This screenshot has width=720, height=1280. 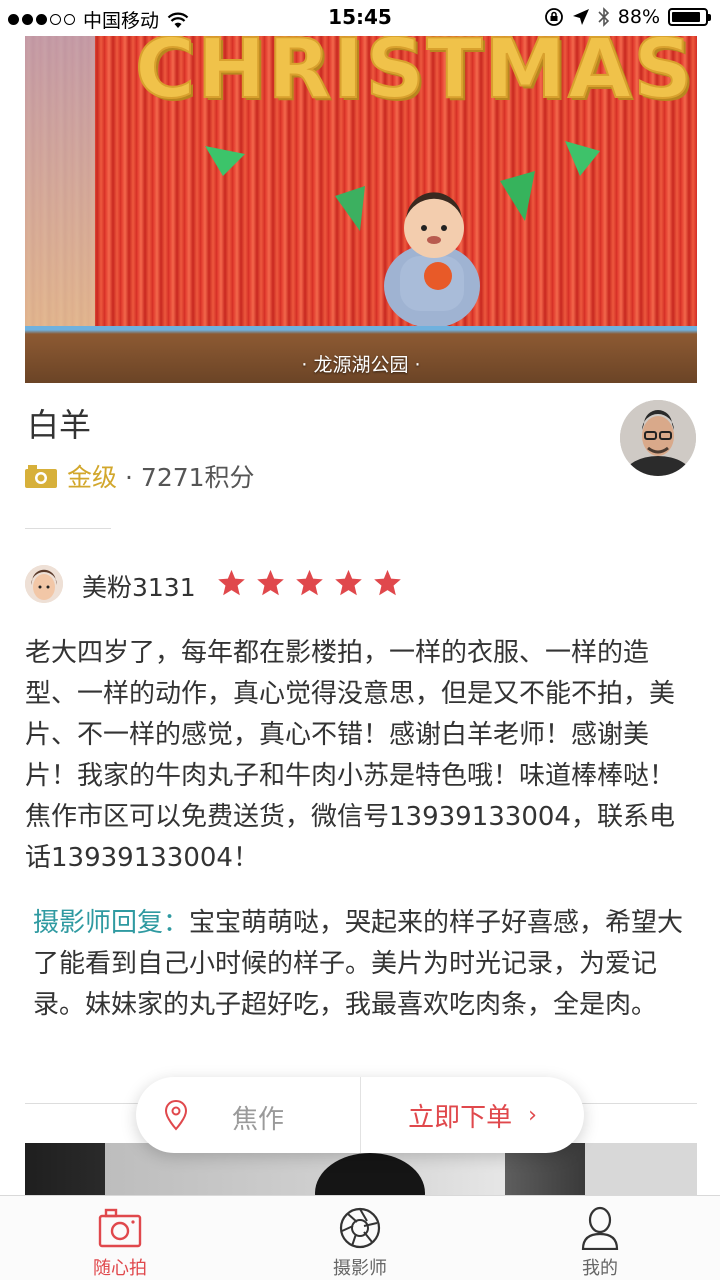 I want to click on floating-order-bar: 焦作 立即下单 ›, so click(x=360, y=1115).